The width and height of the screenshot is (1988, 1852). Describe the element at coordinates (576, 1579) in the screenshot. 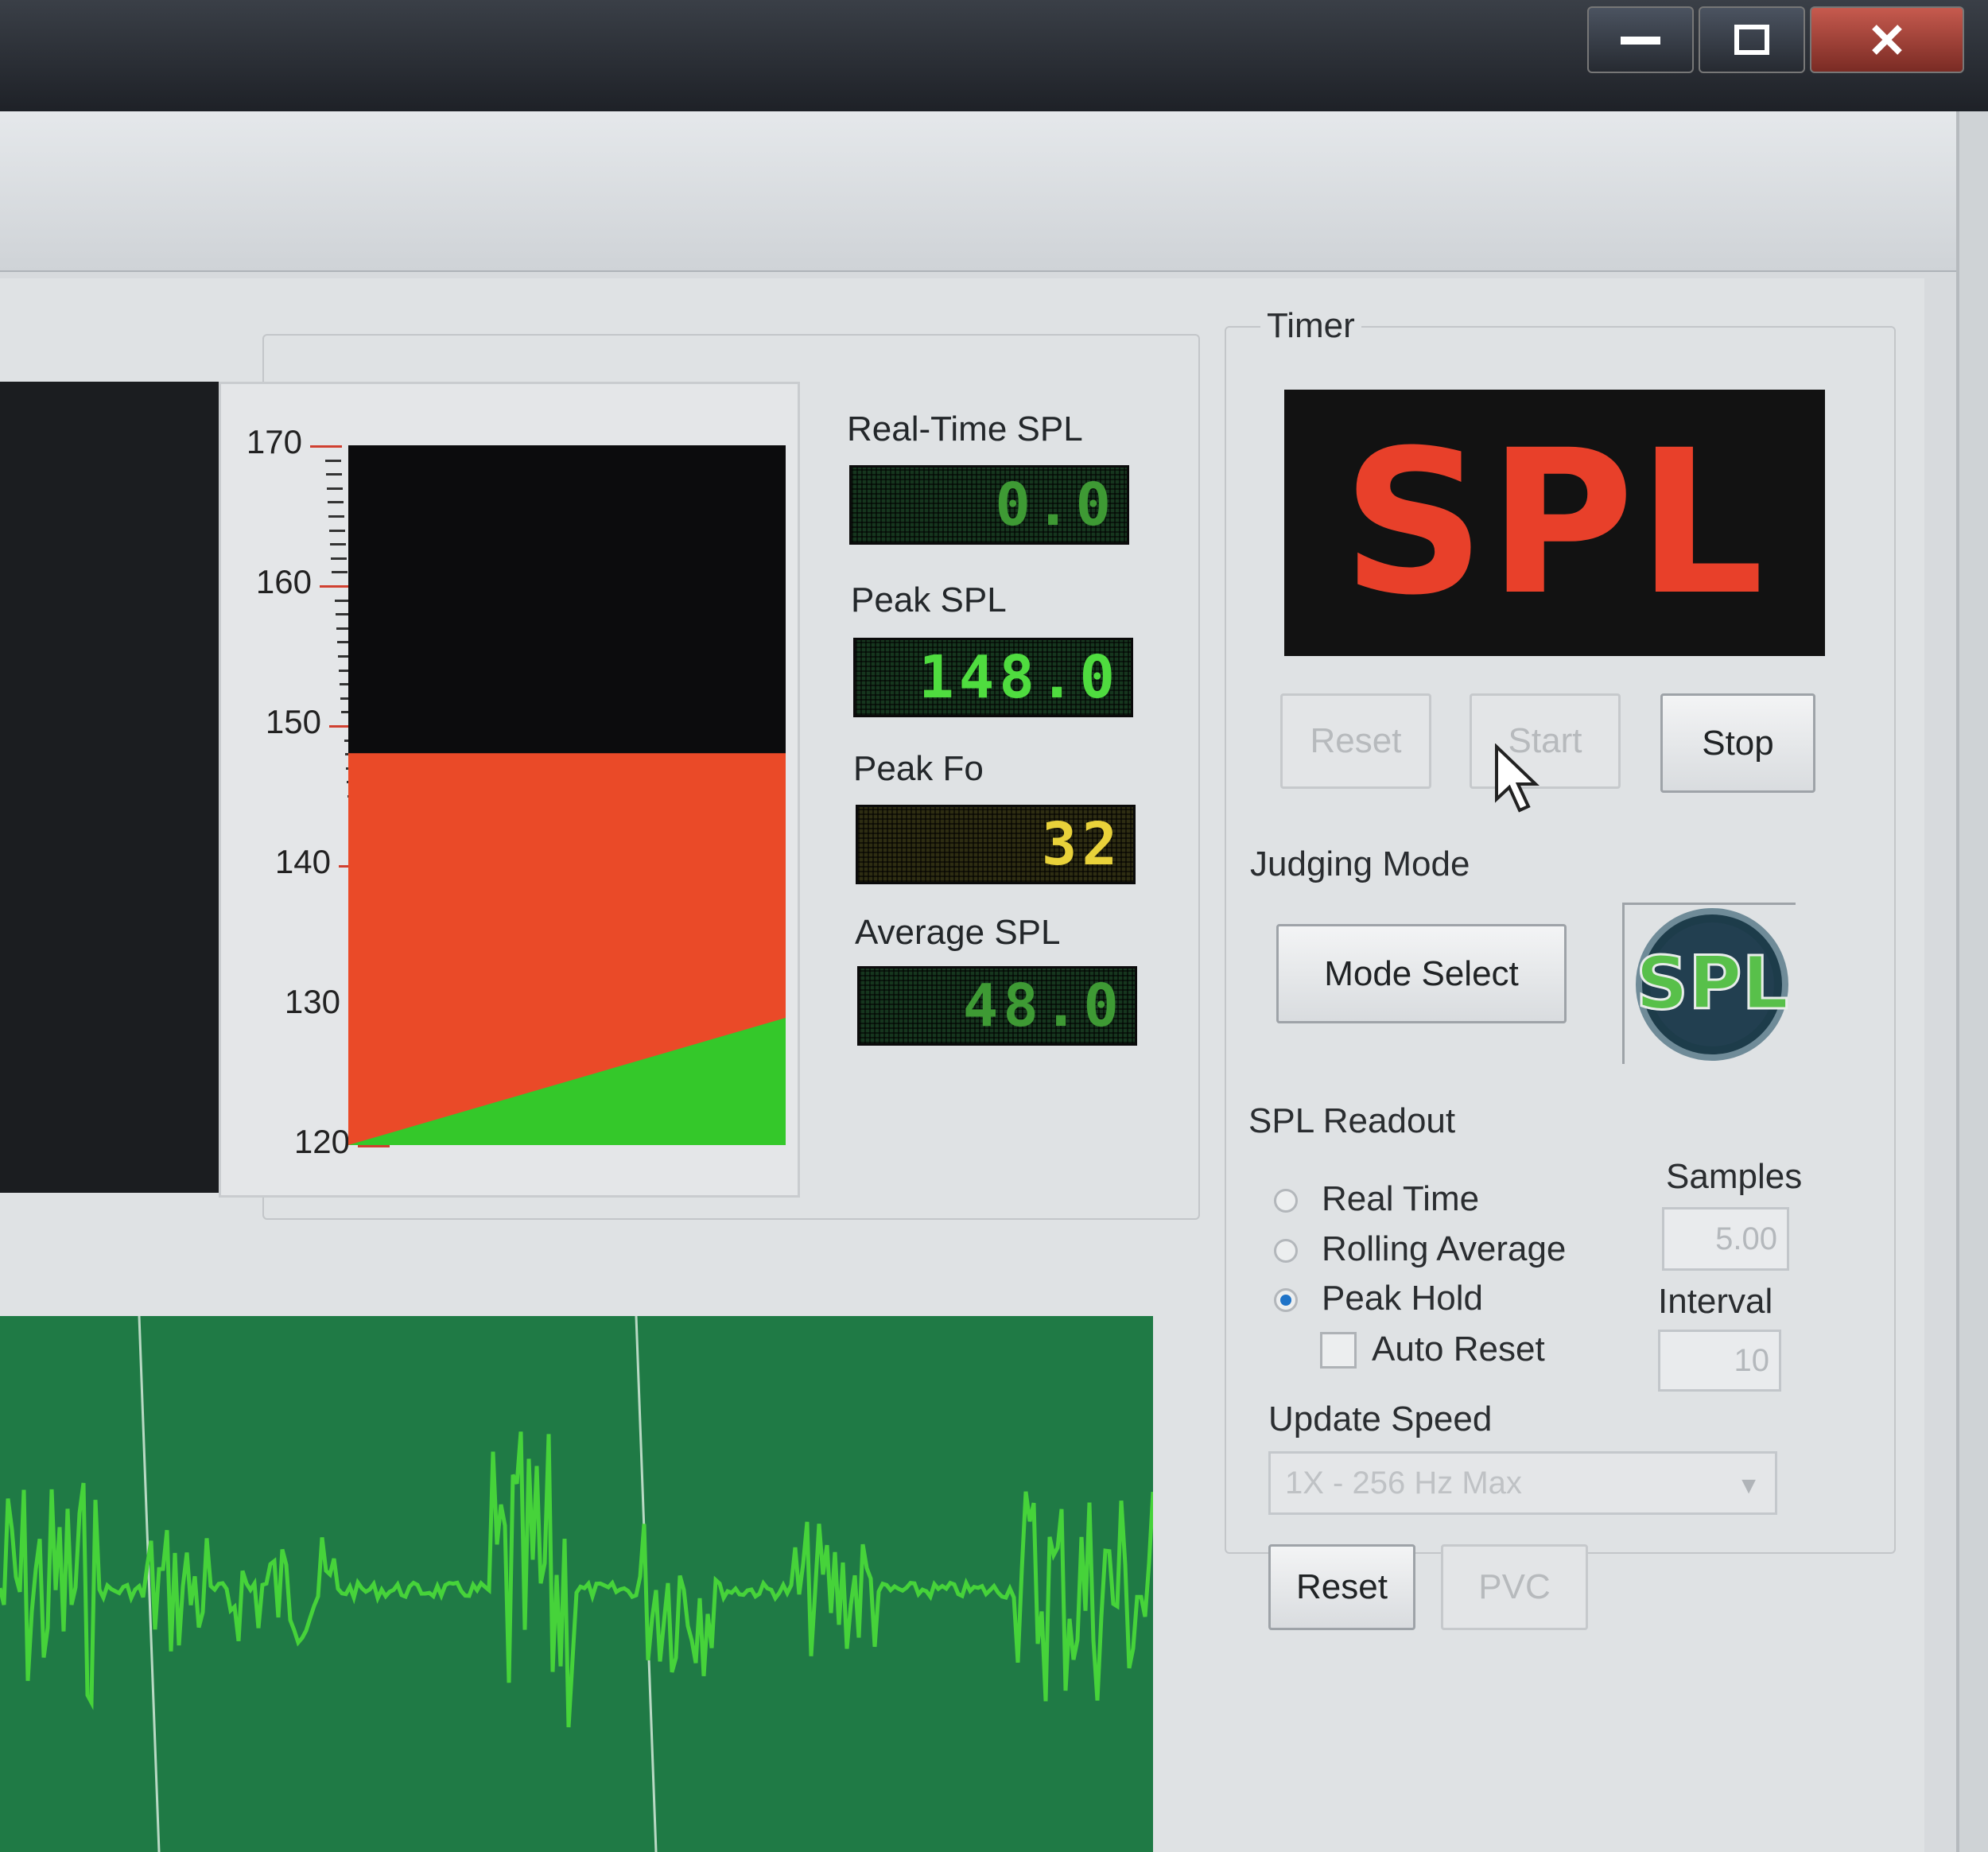

I see `waveform-trace` at that location.